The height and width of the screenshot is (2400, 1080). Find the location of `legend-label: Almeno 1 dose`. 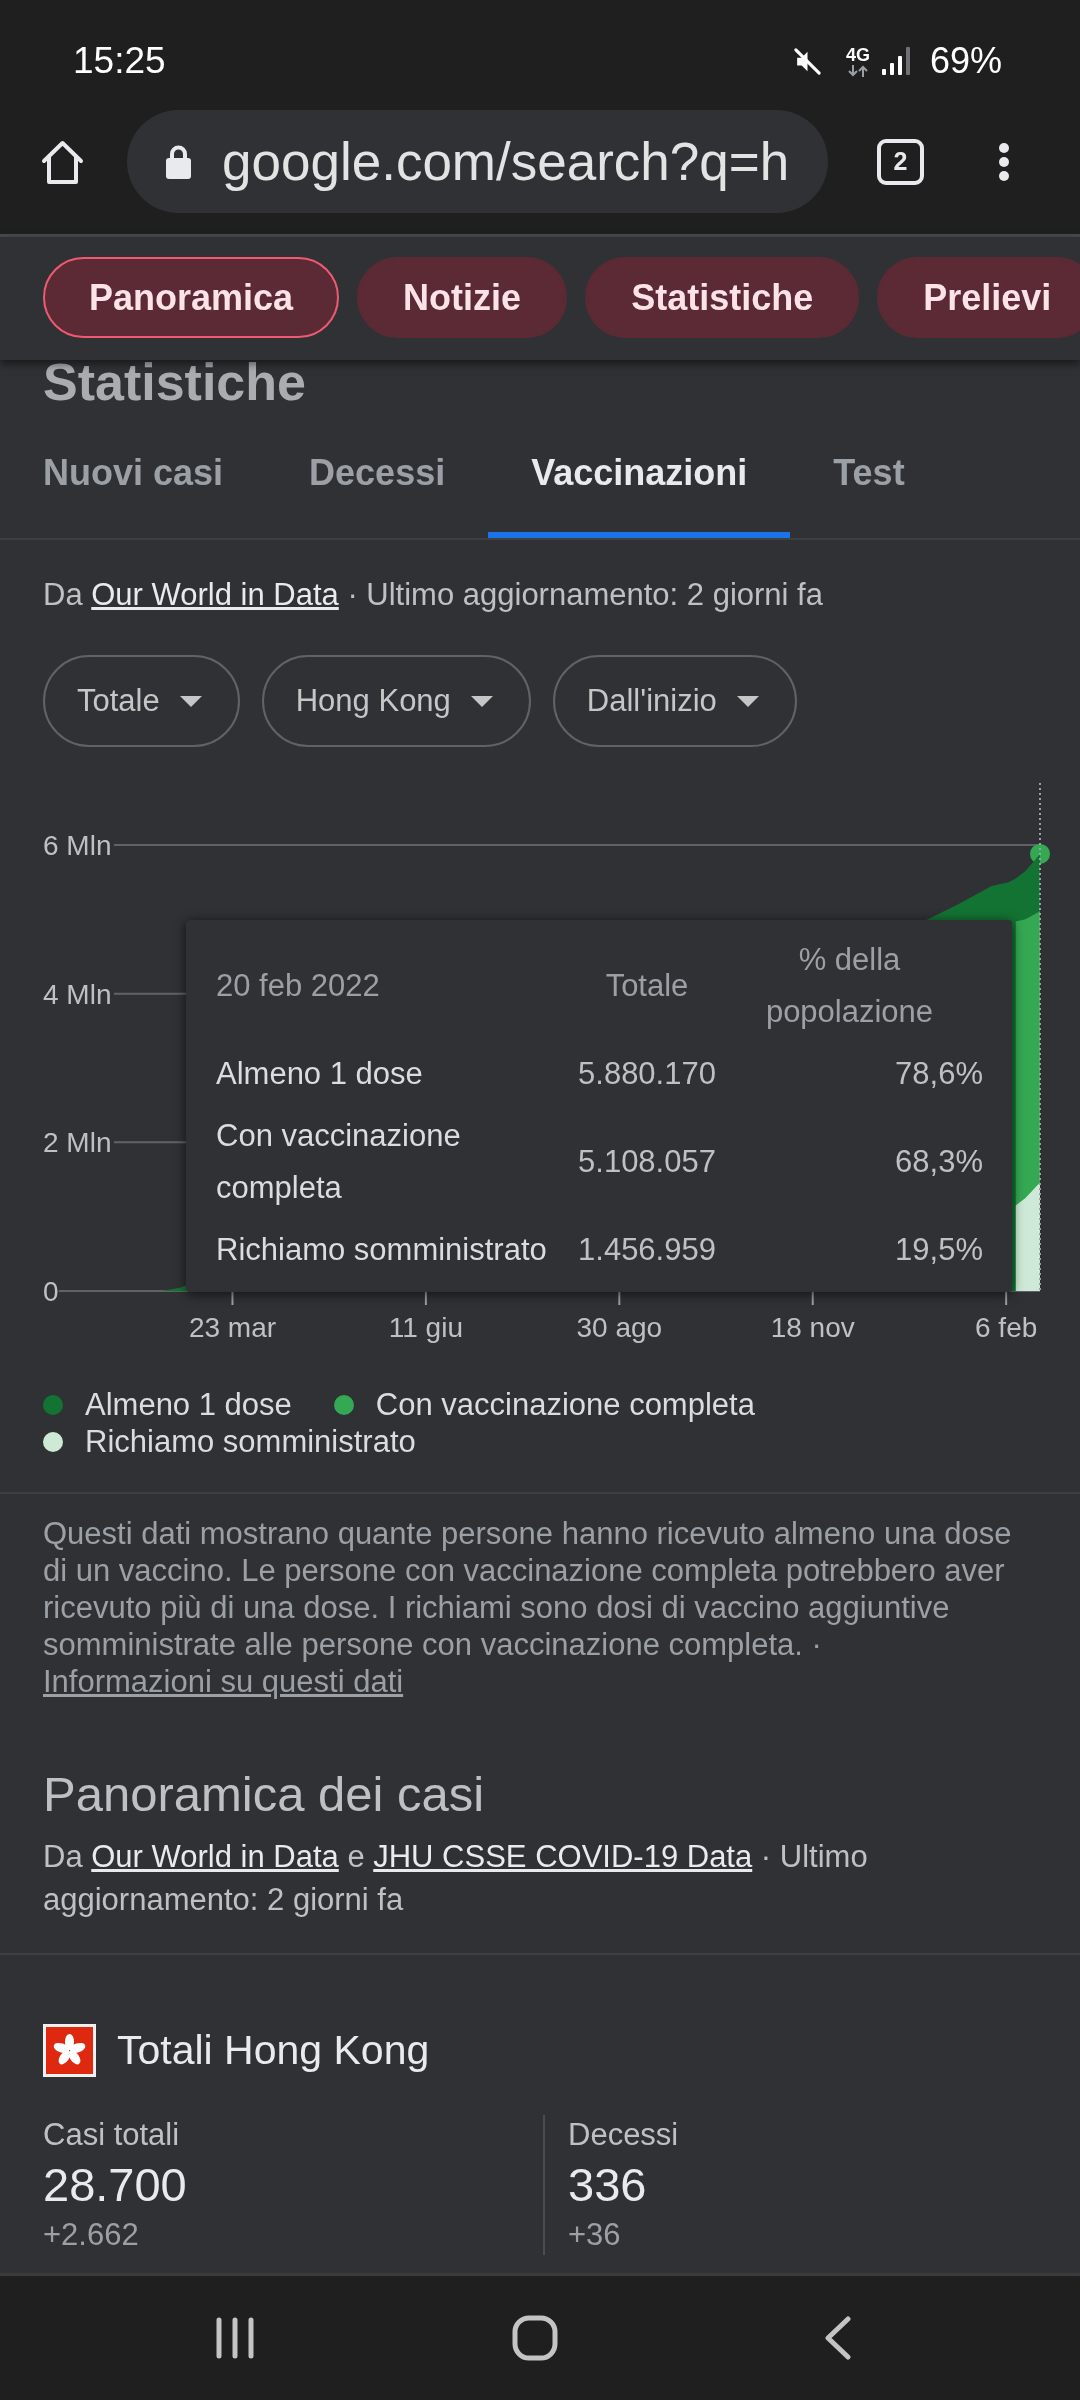

legend-label: Almeno 1 dose is located at coordinates (188, 1404).